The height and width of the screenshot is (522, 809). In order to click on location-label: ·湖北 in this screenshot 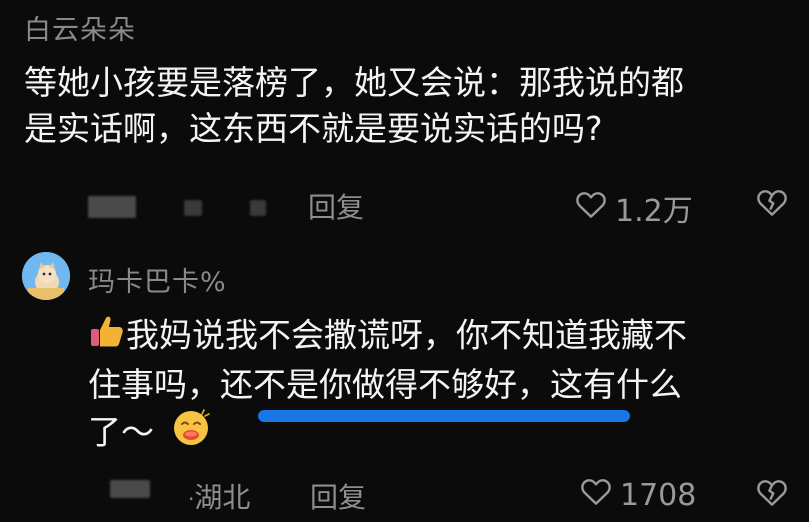, I will do `click(219, 496)`.